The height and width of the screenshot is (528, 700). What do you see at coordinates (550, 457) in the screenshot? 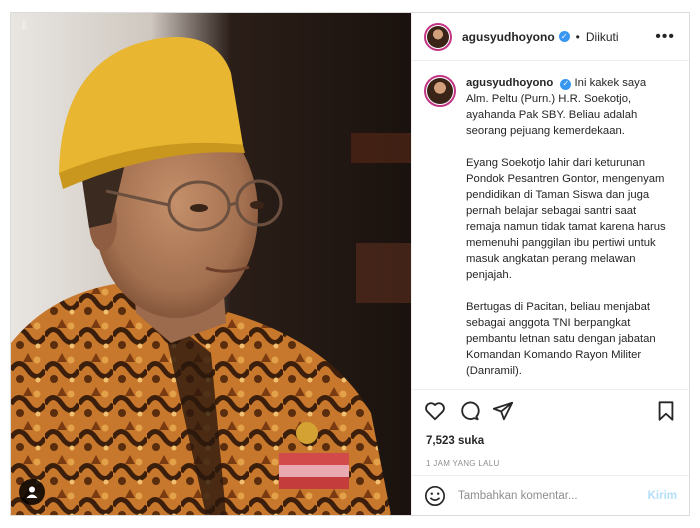
I see `post-timestamp: 1 JAM YANG LALU` at bounding box center [550, 457].